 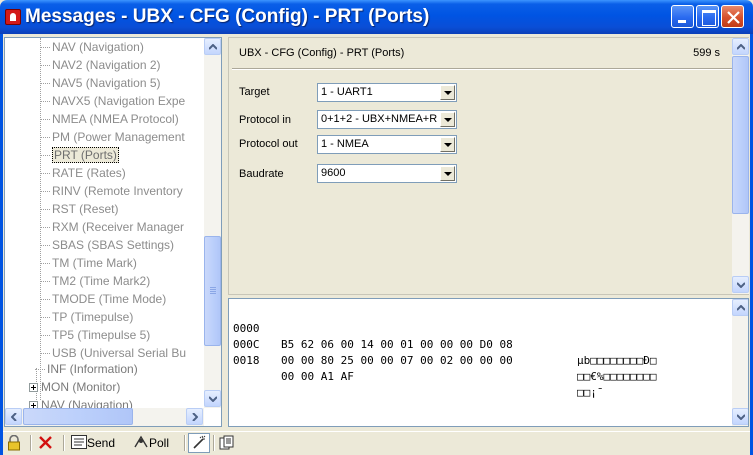 I want to click on tree-item: NMEA (NMEA Protocol), so click(x=109, y=119).